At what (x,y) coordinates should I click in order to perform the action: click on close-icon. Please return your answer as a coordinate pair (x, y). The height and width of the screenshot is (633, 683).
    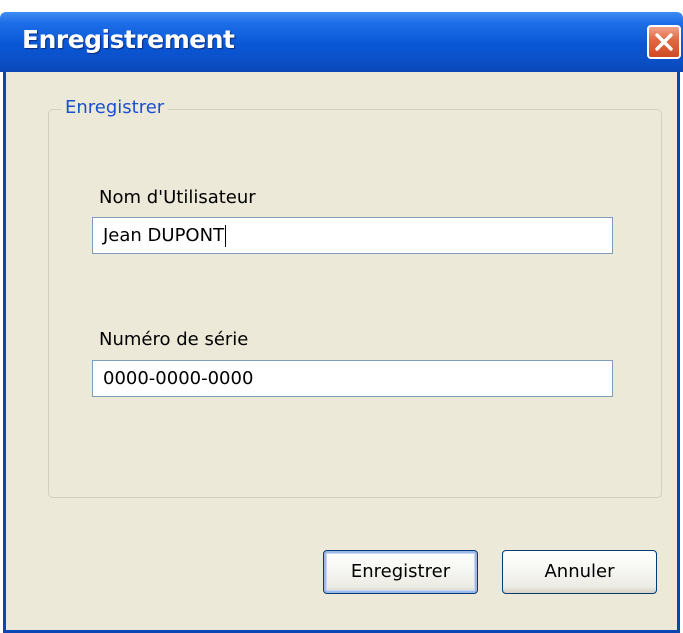
    Looking at the image, I should click on (664, 42).